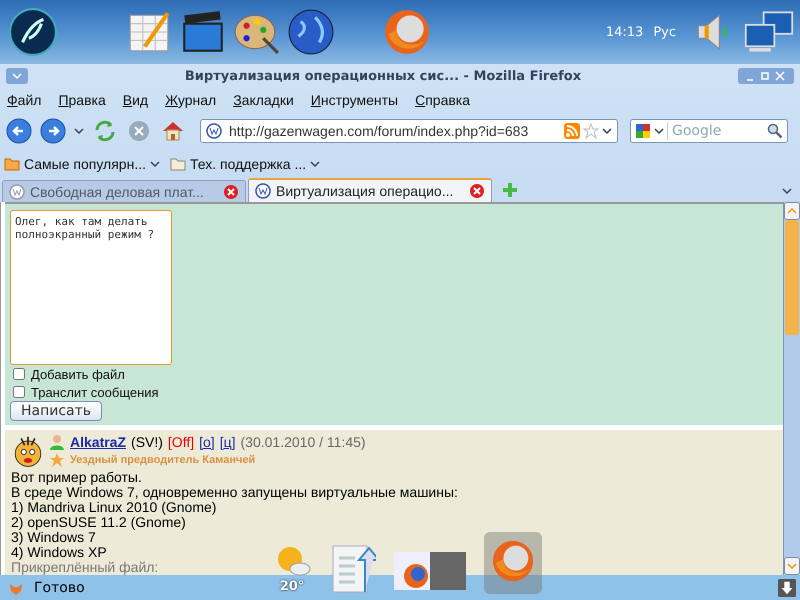 The image size is (800, 600). I want to click on post-link: [ц], so click(228, 442).